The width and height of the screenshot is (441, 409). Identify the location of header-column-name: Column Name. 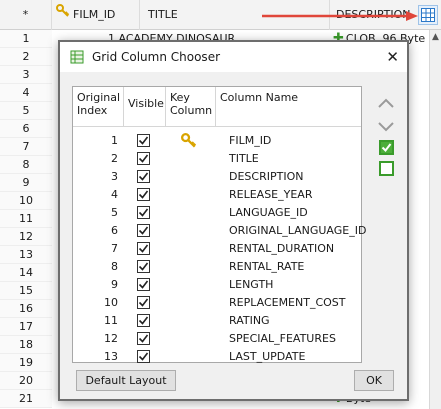
(288, 107).